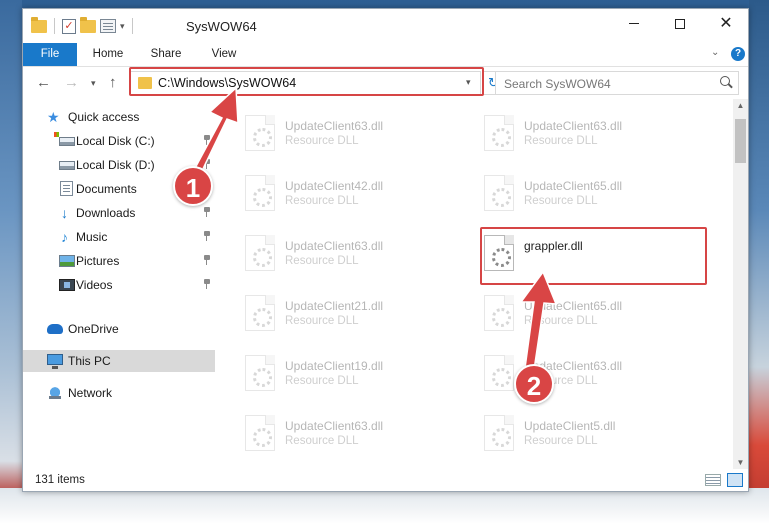 This screenshot has height=524, width=769. I want to click on sidebar-item-label: Documents, so click(106, 189).